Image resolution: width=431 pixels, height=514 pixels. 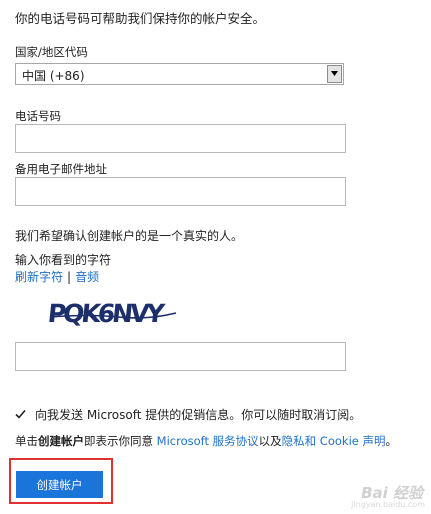 I want to click on create-account-button: 创建帐户, so click(x=59, y=484).